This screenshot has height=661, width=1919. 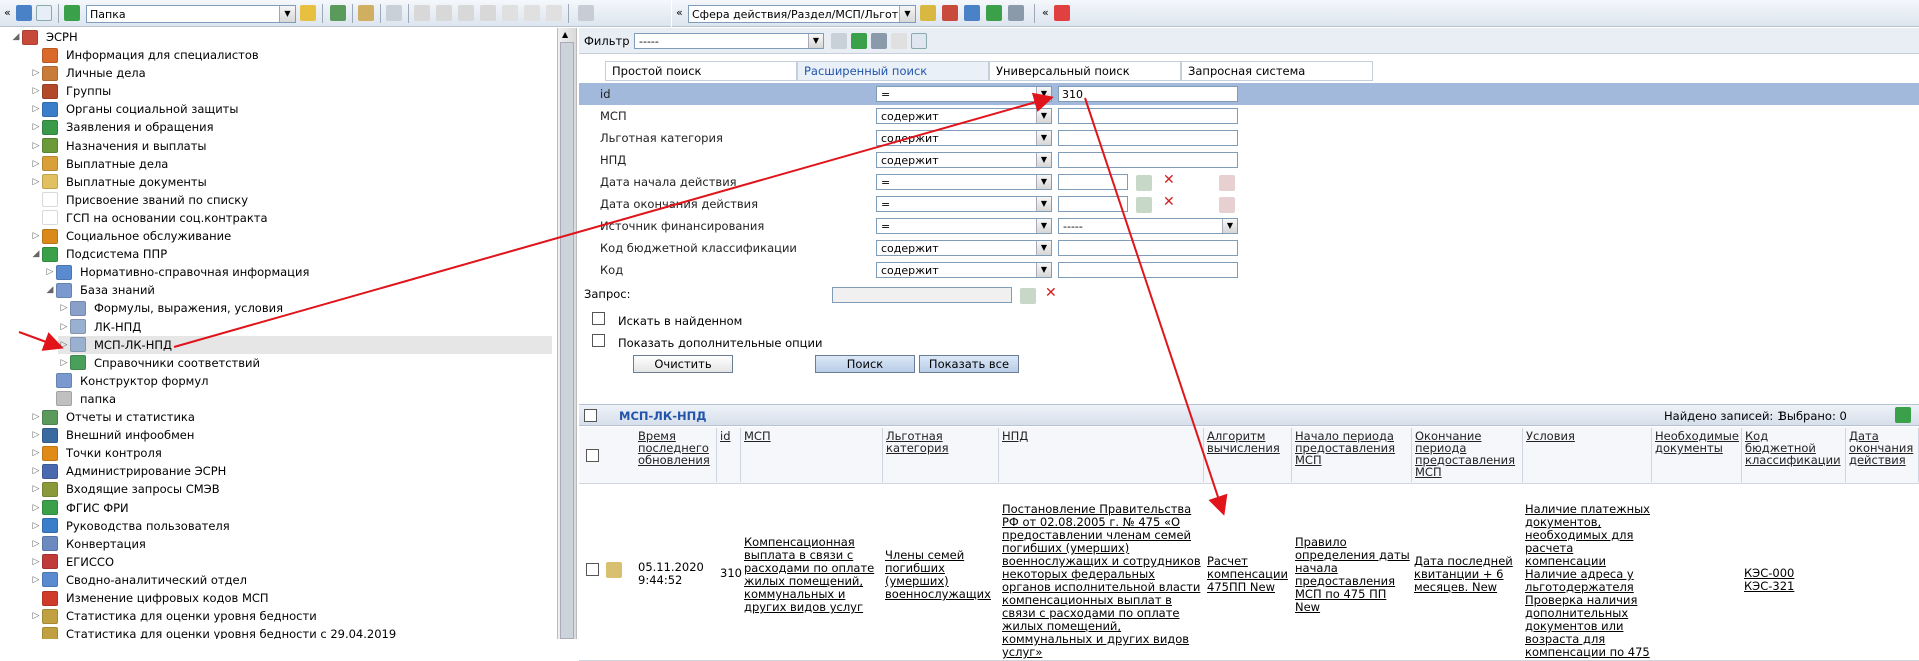 What do you see at coordinates (41, 341) in the screenshot?
I see `pointer-arrow` at bounding box center [41, 341].